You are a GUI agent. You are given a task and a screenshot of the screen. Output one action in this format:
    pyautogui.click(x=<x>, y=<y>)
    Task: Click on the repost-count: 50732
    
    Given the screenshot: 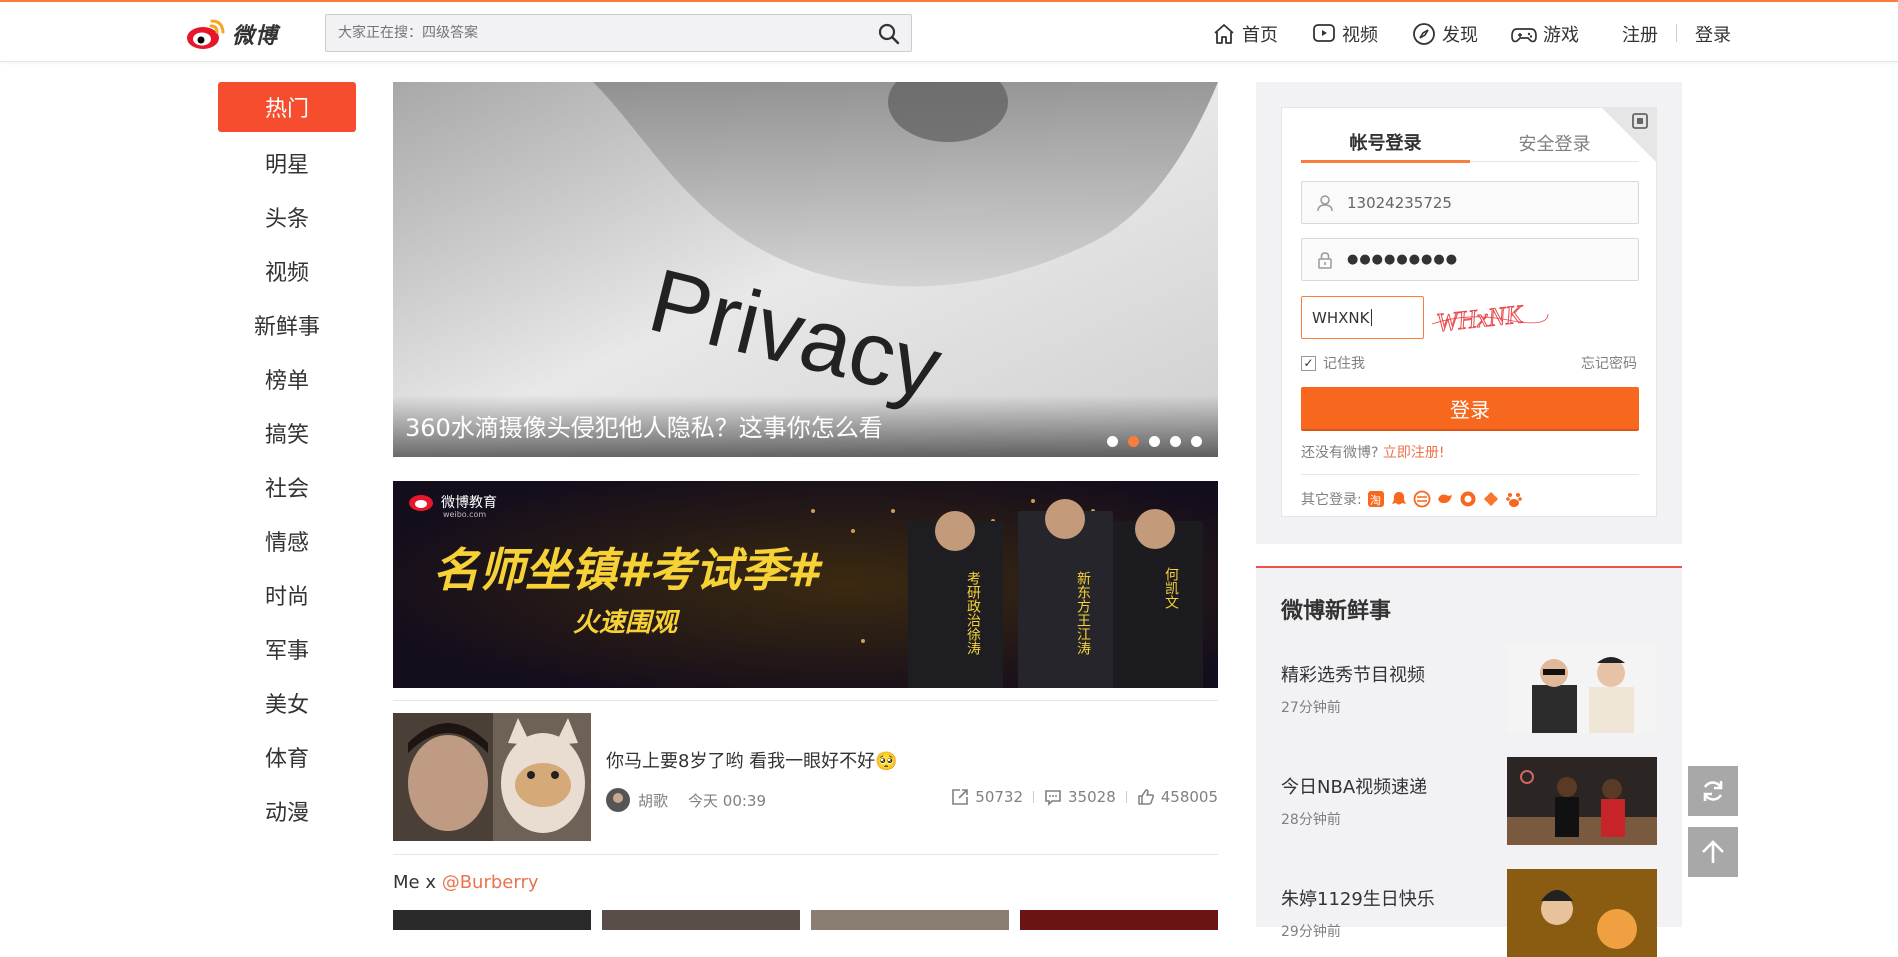 What is the action you would take?
    pyautogui.click(x=999, y=797)
    